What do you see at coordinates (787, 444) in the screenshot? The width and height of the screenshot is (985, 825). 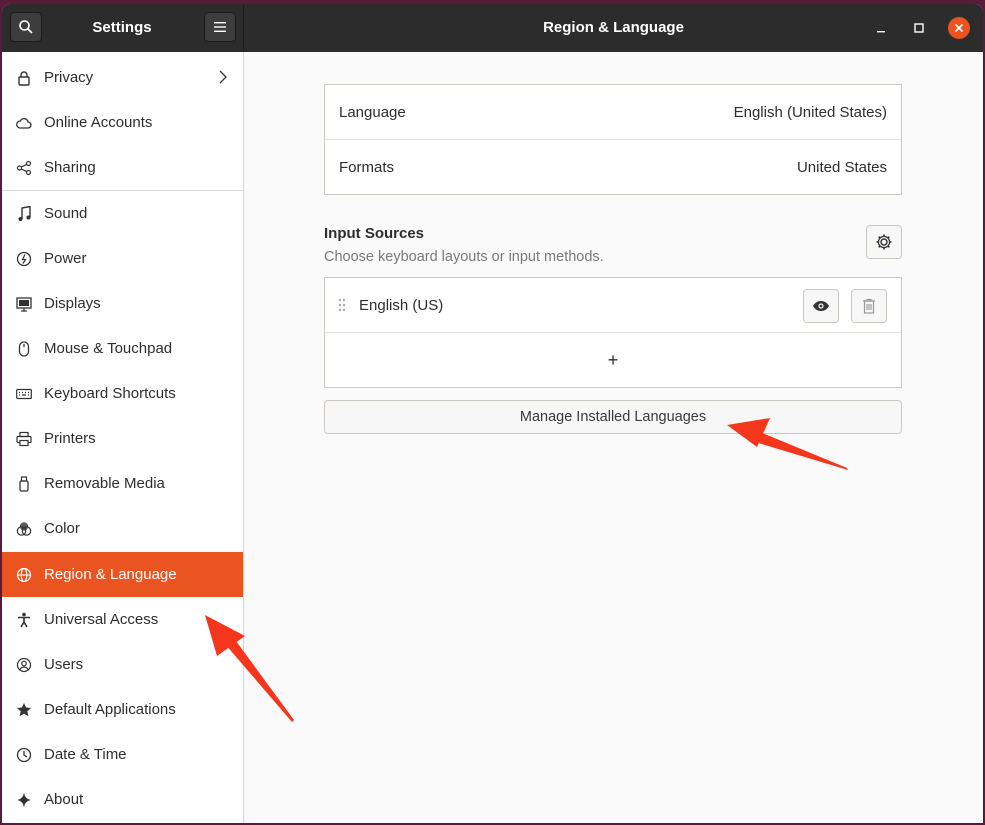 I see `annotation-arrow-manage` at bounding box center [787, 444].